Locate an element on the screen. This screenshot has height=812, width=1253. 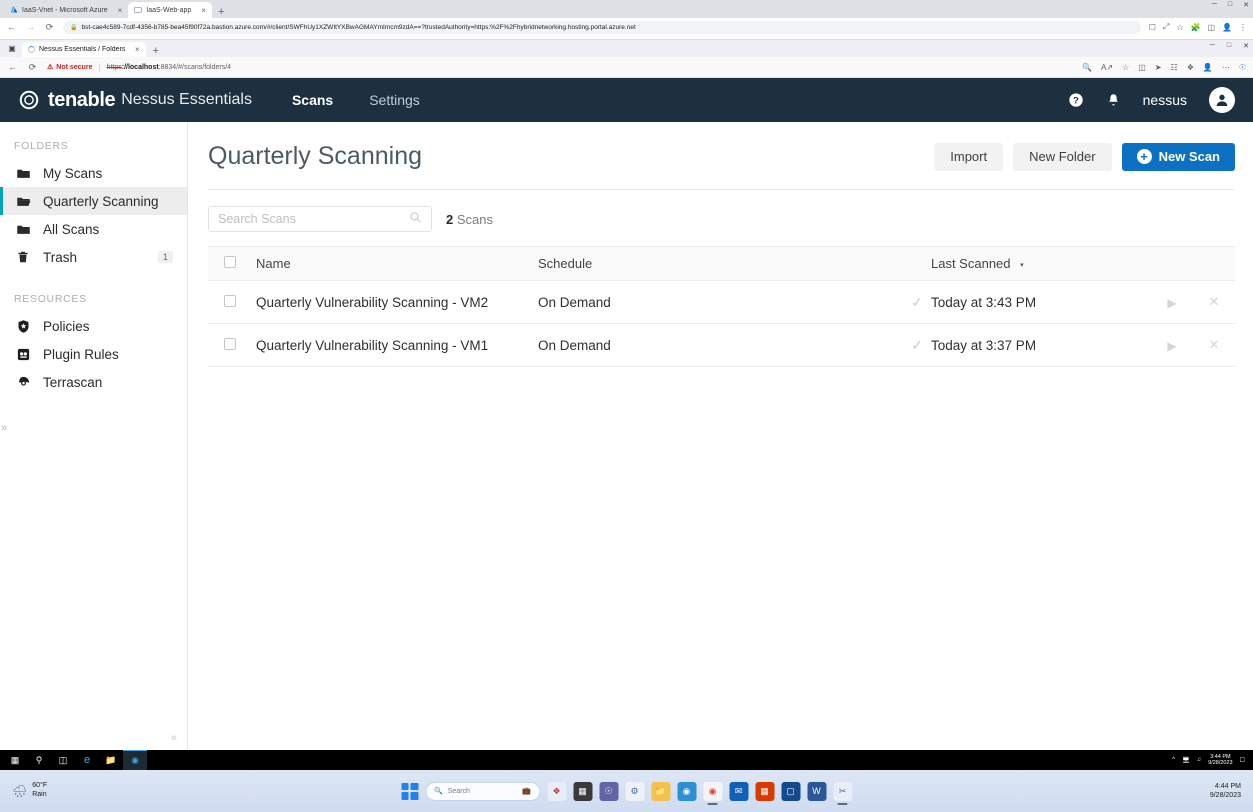
user-avatar-icon is located at coordinates (1222, 100).